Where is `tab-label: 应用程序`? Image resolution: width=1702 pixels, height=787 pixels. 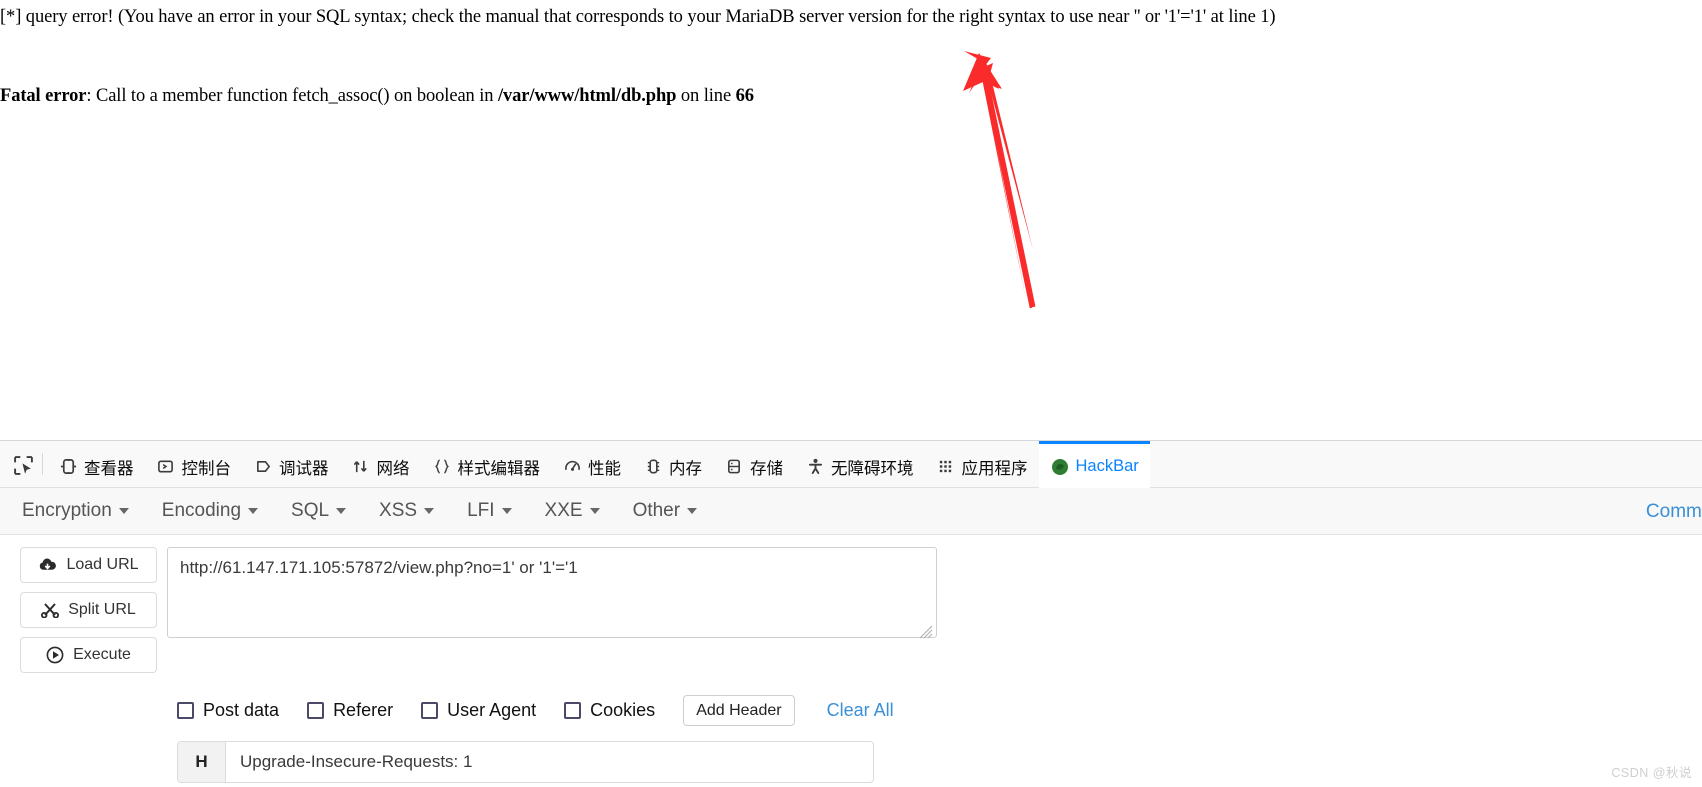 tab-label: 应用程序 is located at coordinates (994, 468).